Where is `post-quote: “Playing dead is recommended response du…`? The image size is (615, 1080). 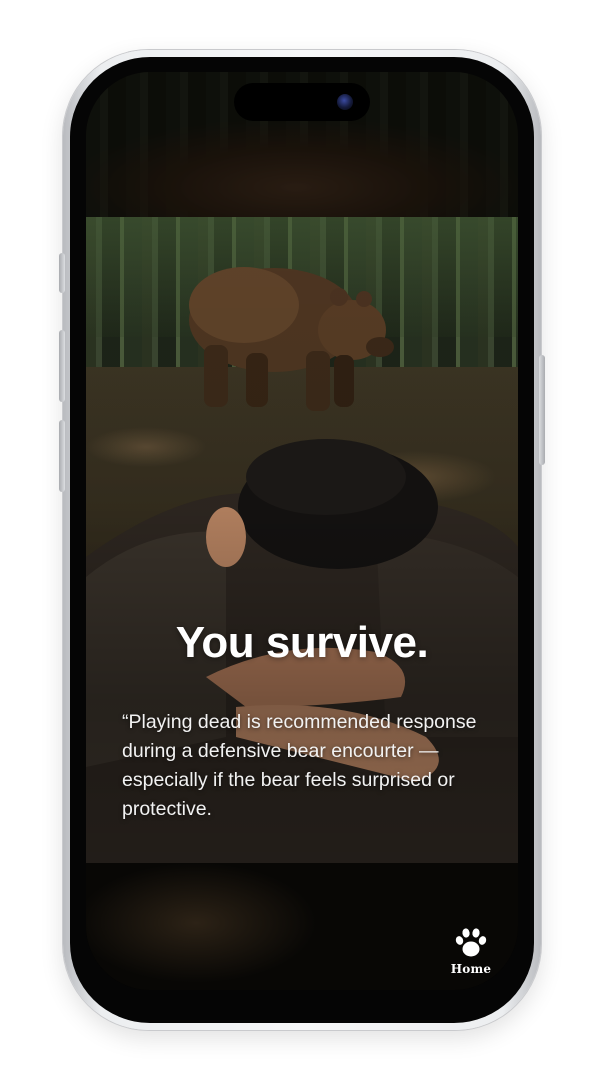 post-quote: “Playing dead is recommended response du… is located at coordinates (299, 765).